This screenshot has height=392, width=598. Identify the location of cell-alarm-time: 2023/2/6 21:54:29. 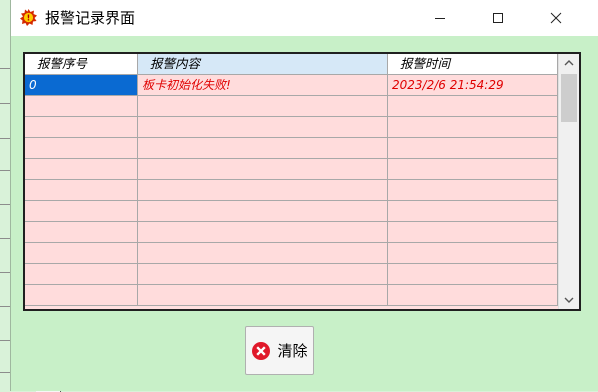
(473, 85).